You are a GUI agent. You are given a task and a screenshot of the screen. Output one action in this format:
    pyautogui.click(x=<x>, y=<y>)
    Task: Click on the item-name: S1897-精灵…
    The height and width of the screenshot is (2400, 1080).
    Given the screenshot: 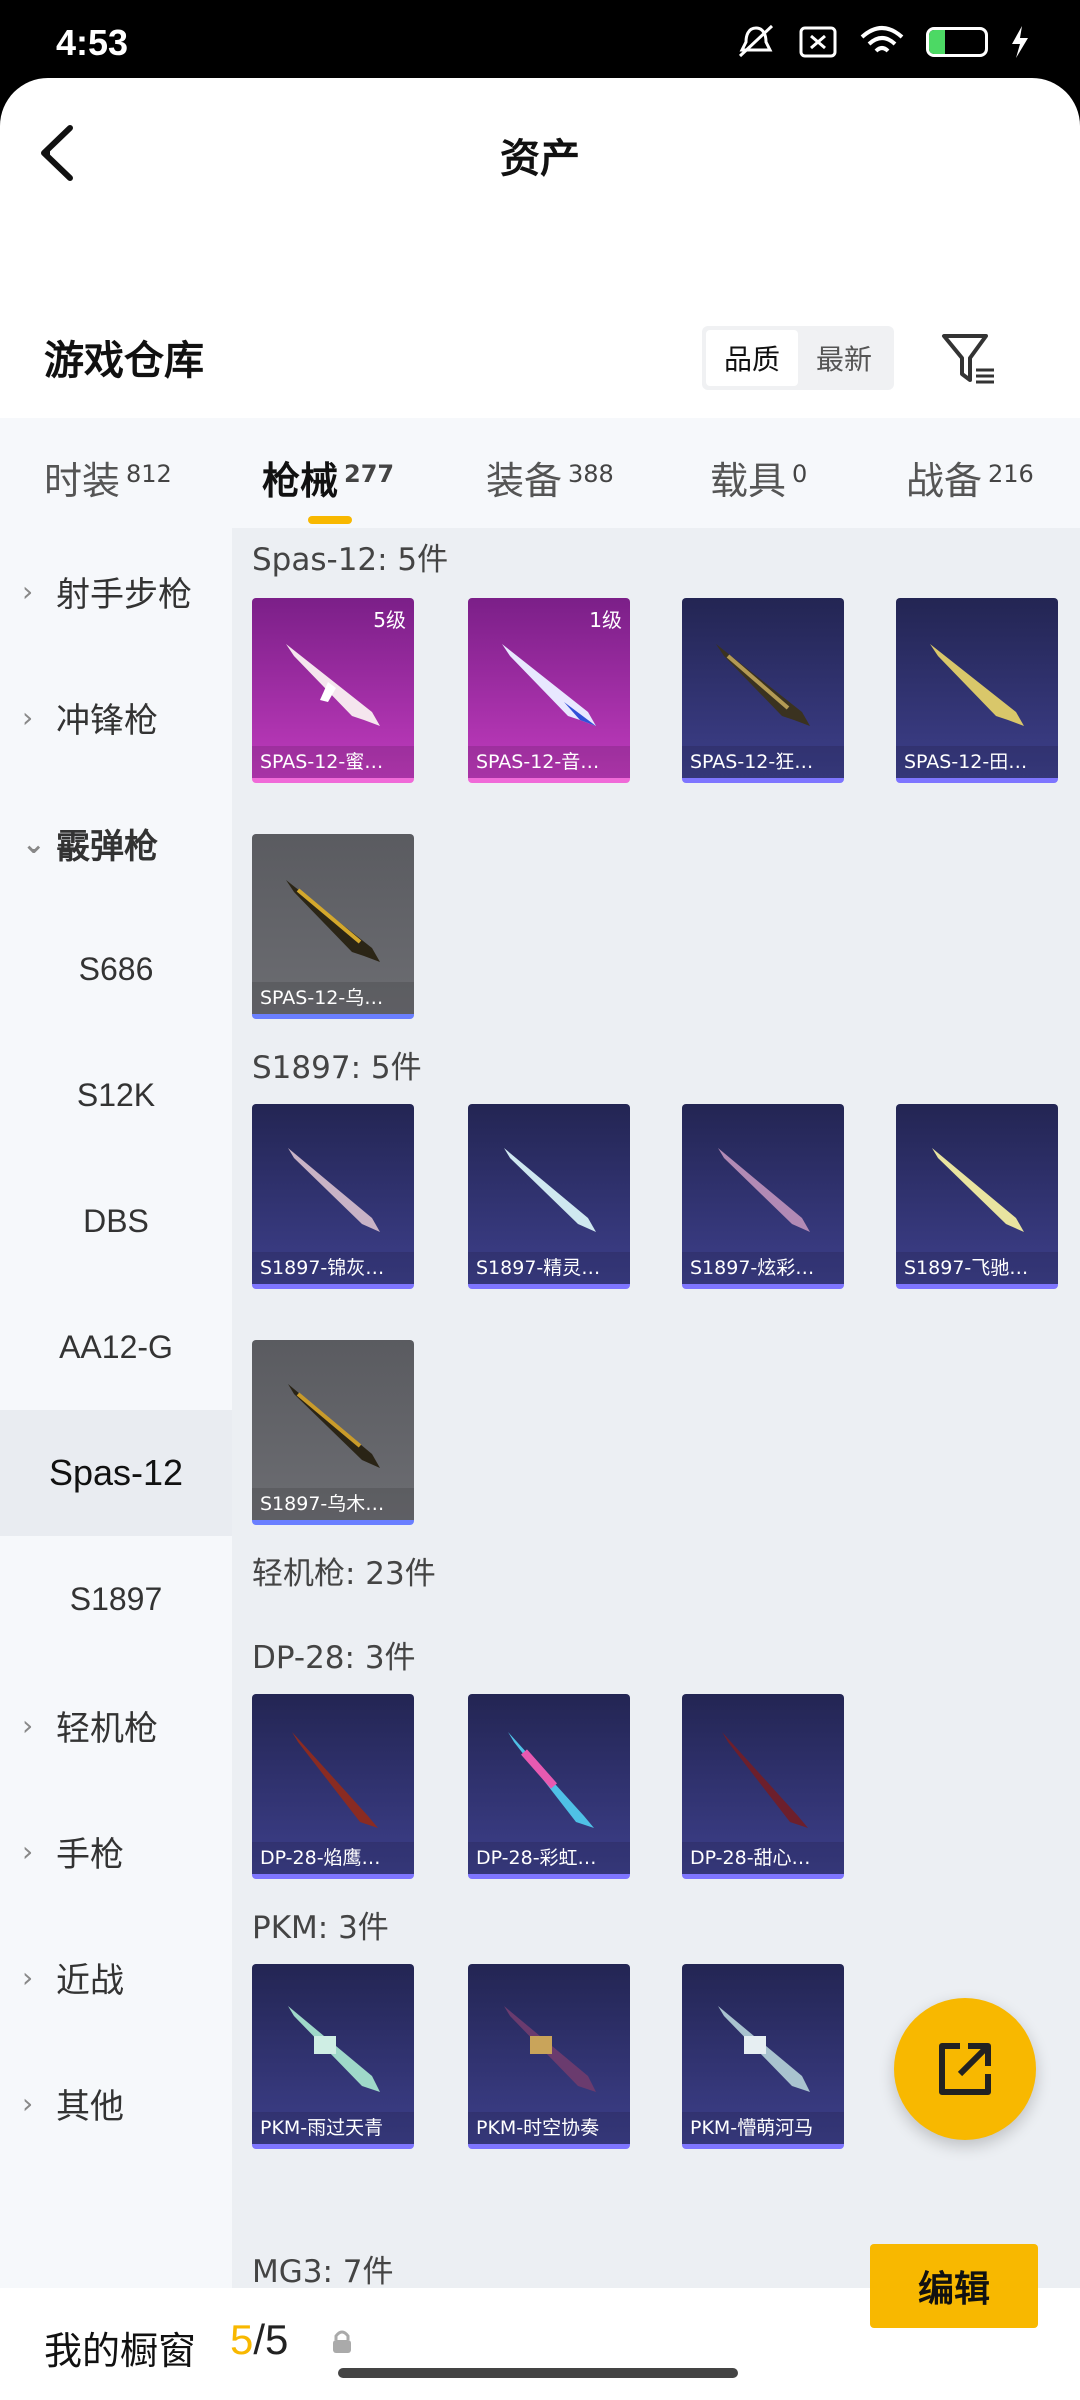 What is the action you would take?
    pyautogui.click(x=549, y=1268)
    